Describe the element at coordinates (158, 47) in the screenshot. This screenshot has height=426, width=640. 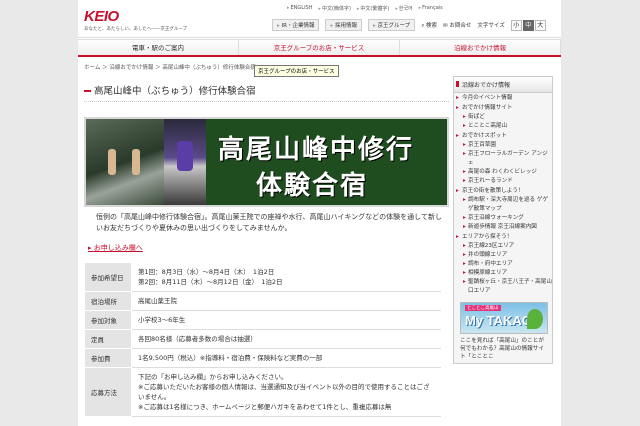
I see `nav-train: 電車・駅のご案内` at that location.